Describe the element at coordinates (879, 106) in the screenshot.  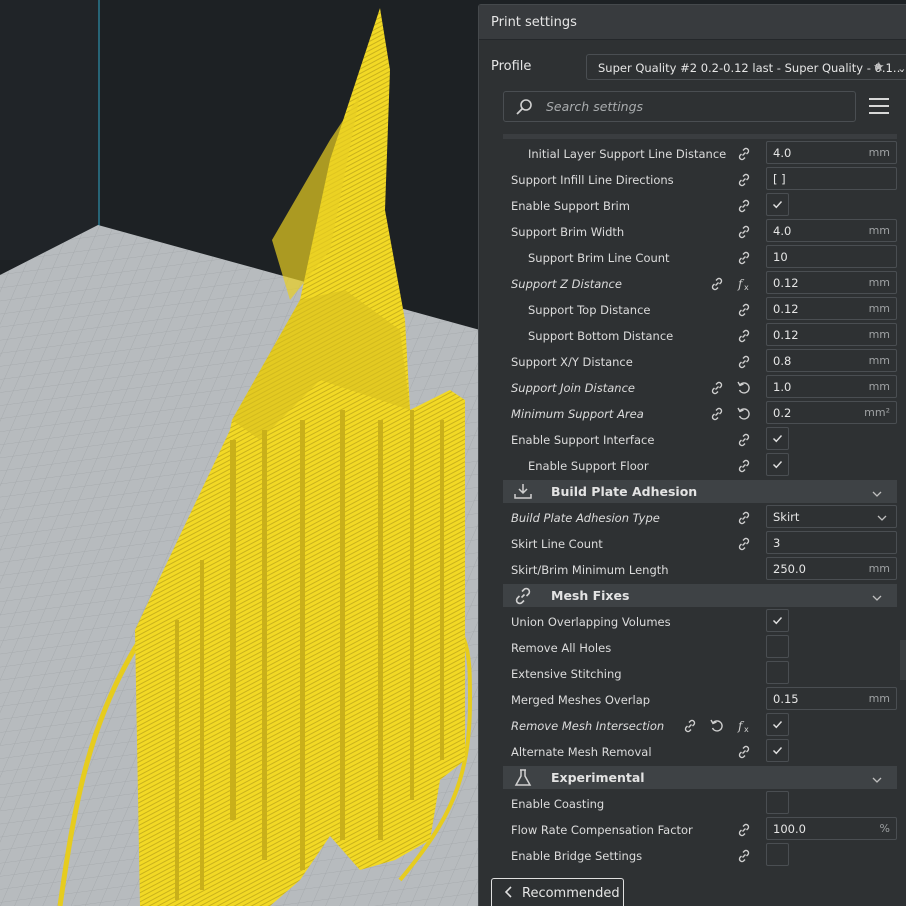
I see `settings-menu-icon` at that location.